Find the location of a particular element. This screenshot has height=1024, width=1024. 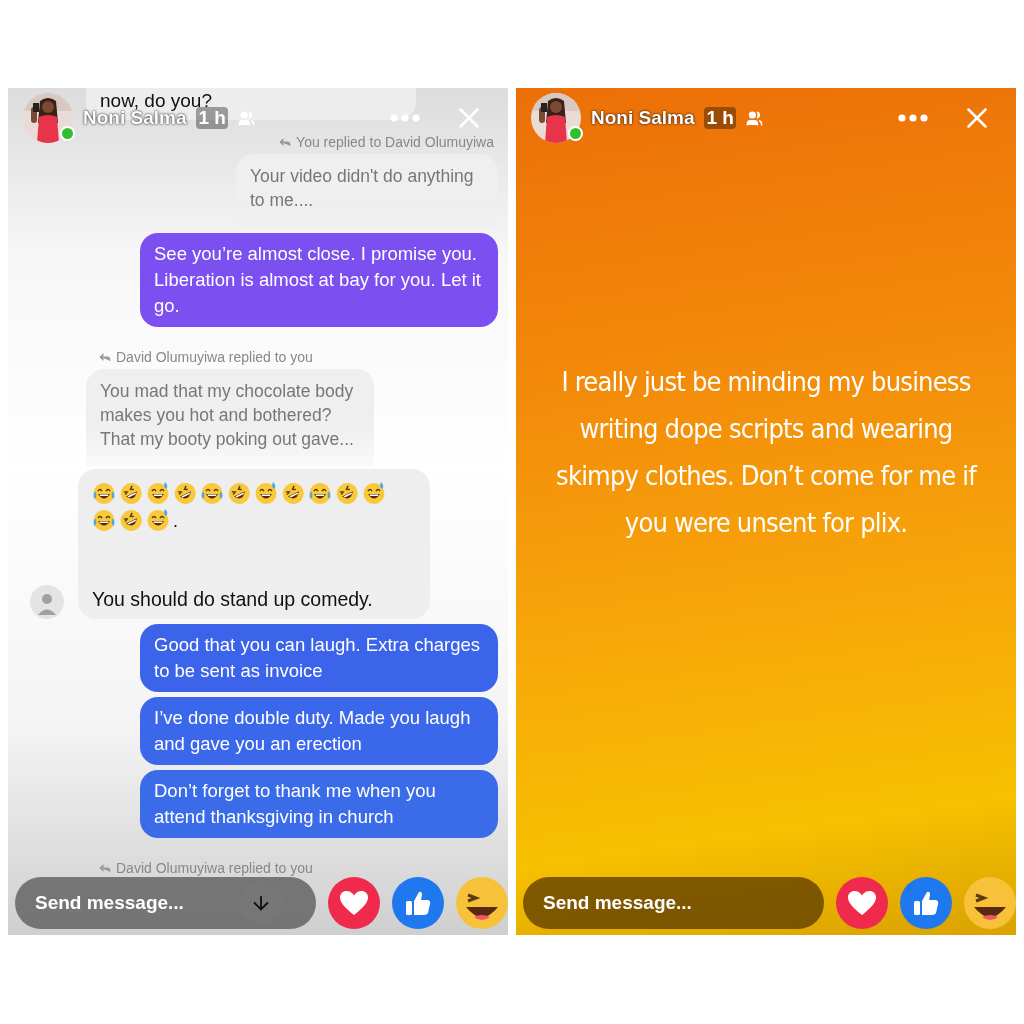

message-bubble: Good that you can laugh. Extra charges to be sent as invoice is located at coordinates (319, 658).